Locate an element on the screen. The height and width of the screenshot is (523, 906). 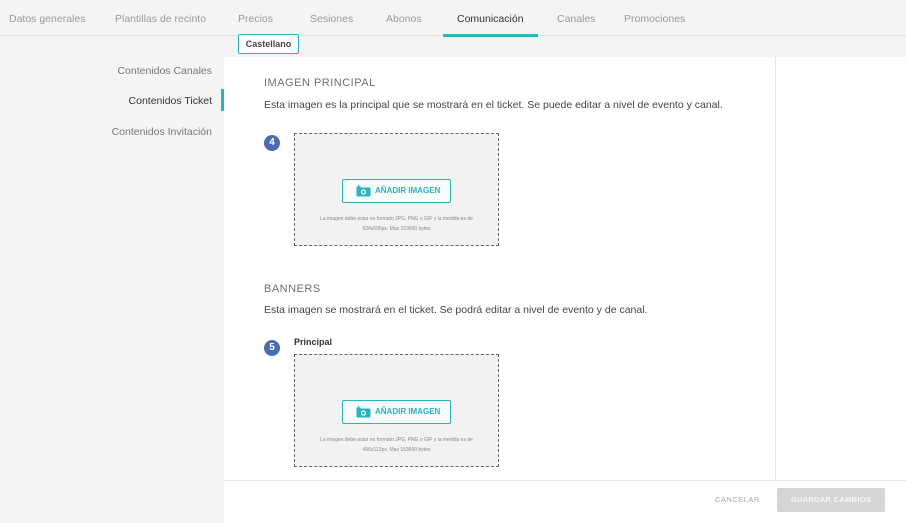
sidebar-item-contenidos-canales: Contenidos Canales is located at coordinates (164, 71).